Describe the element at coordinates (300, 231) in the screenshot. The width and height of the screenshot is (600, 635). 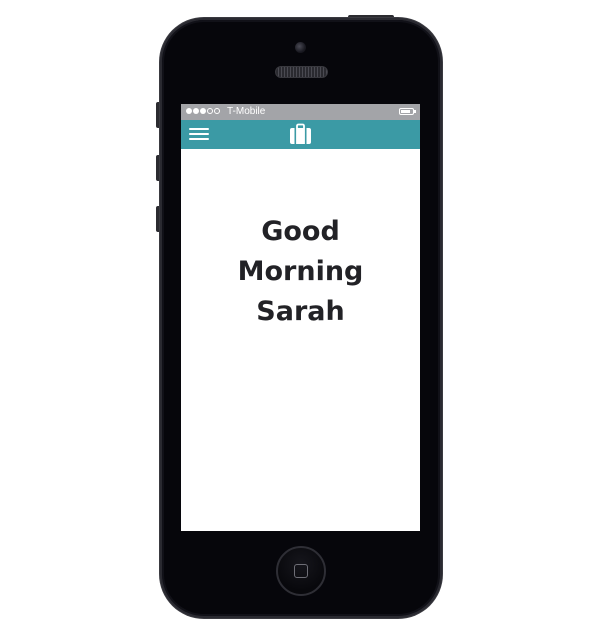
I see `greeting-line: Good` at that location.